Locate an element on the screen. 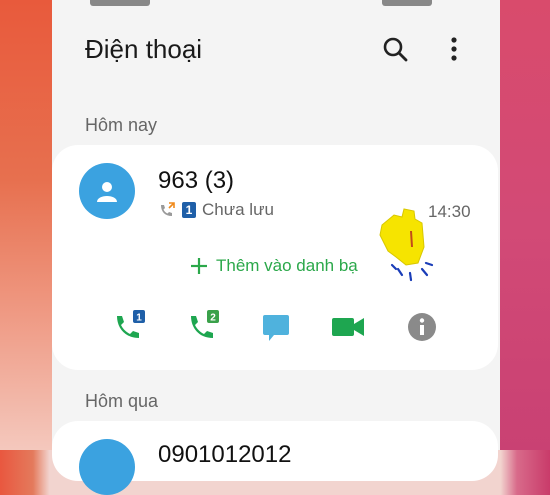  pointing-hand-icon is located at coordinates (406, 245).